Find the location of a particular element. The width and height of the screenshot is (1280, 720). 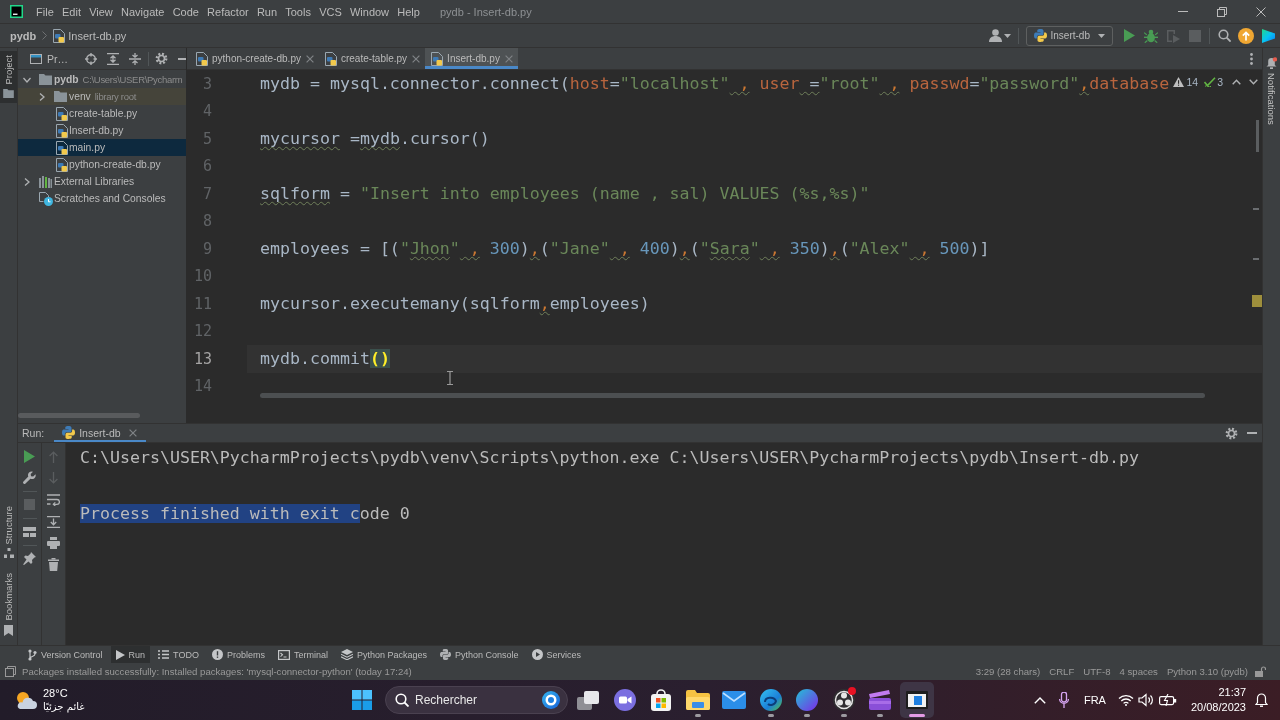

round-logo-icon is located at coordinates (551, 700).